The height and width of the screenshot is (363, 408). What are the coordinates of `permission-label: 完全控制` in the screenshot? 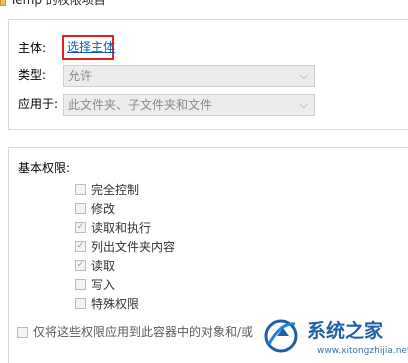 It's located at (115, 190).